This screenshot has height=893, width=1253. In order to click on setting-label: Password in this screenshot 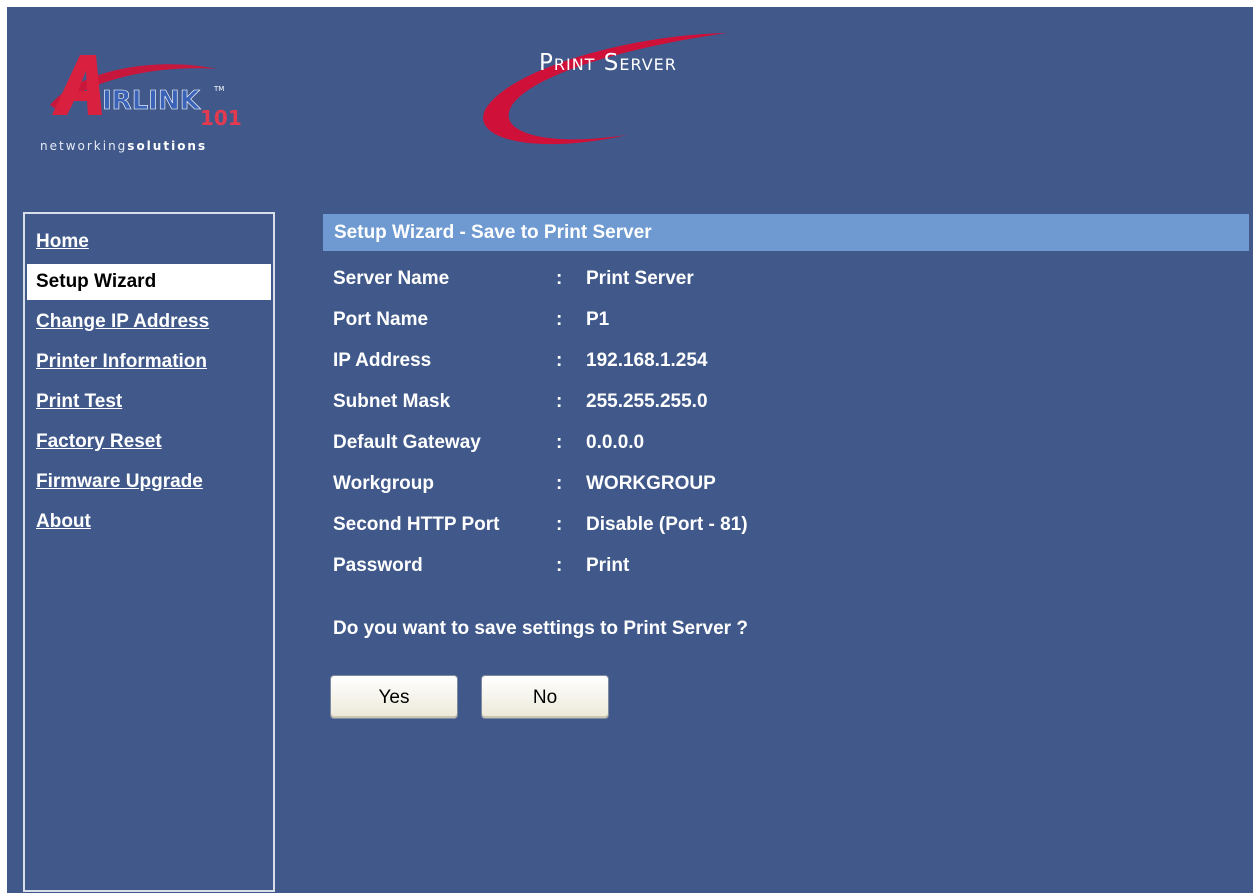, I will do `click(378, 565)`.